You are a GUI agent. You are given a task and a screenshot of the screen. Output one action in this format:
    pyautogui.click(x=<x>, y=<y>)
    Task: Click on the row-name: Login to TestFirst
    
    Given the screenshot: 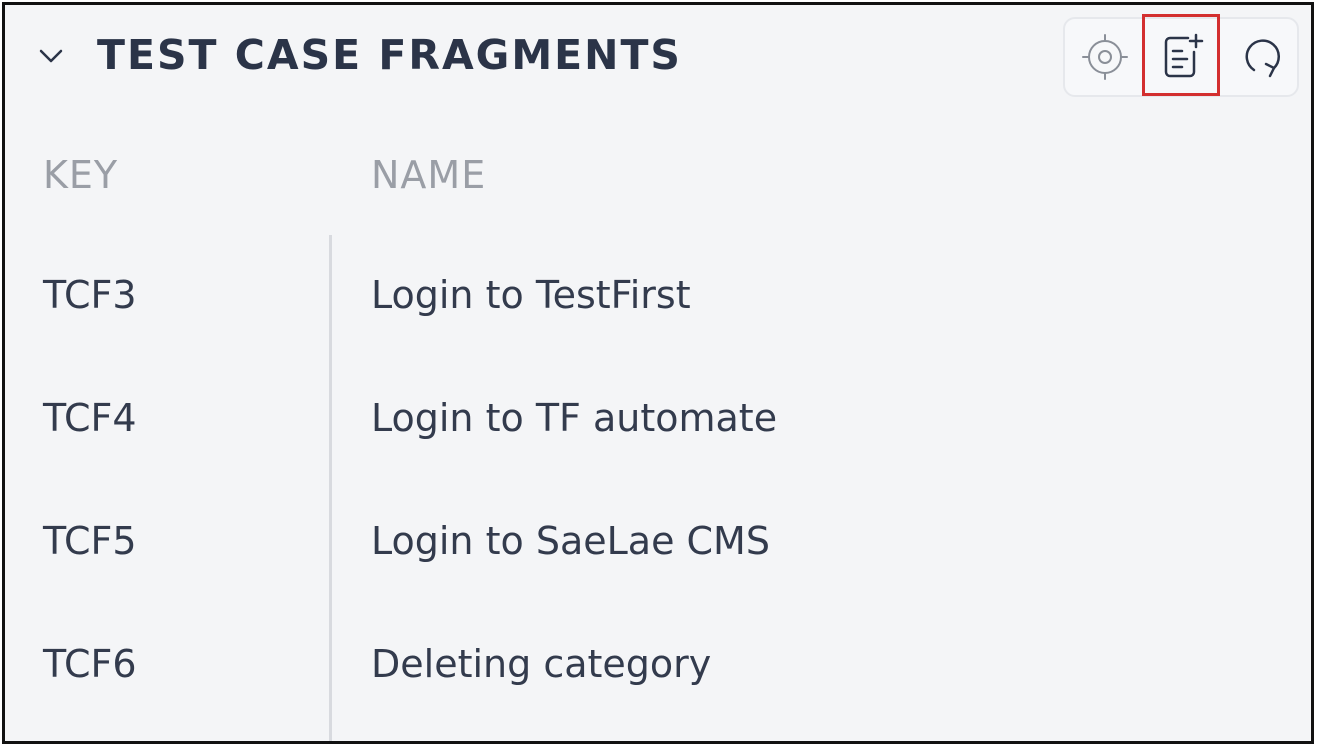 What is the action you would take?
    pyautogui.click(x=531, y=295)
    